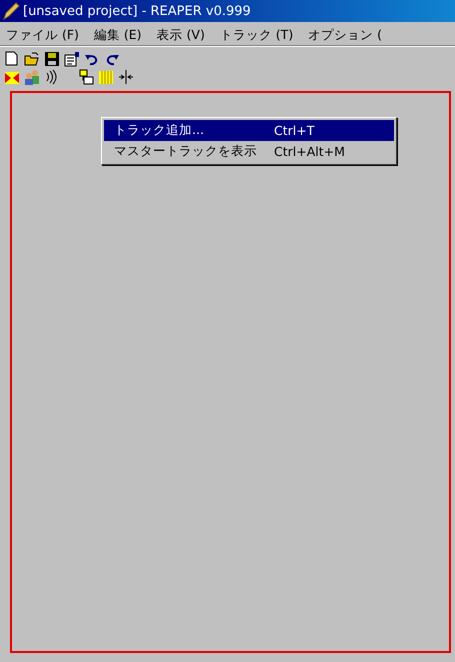 This screenshot has width=455, height=662. I want to click on split-icon, so click(126, 77).